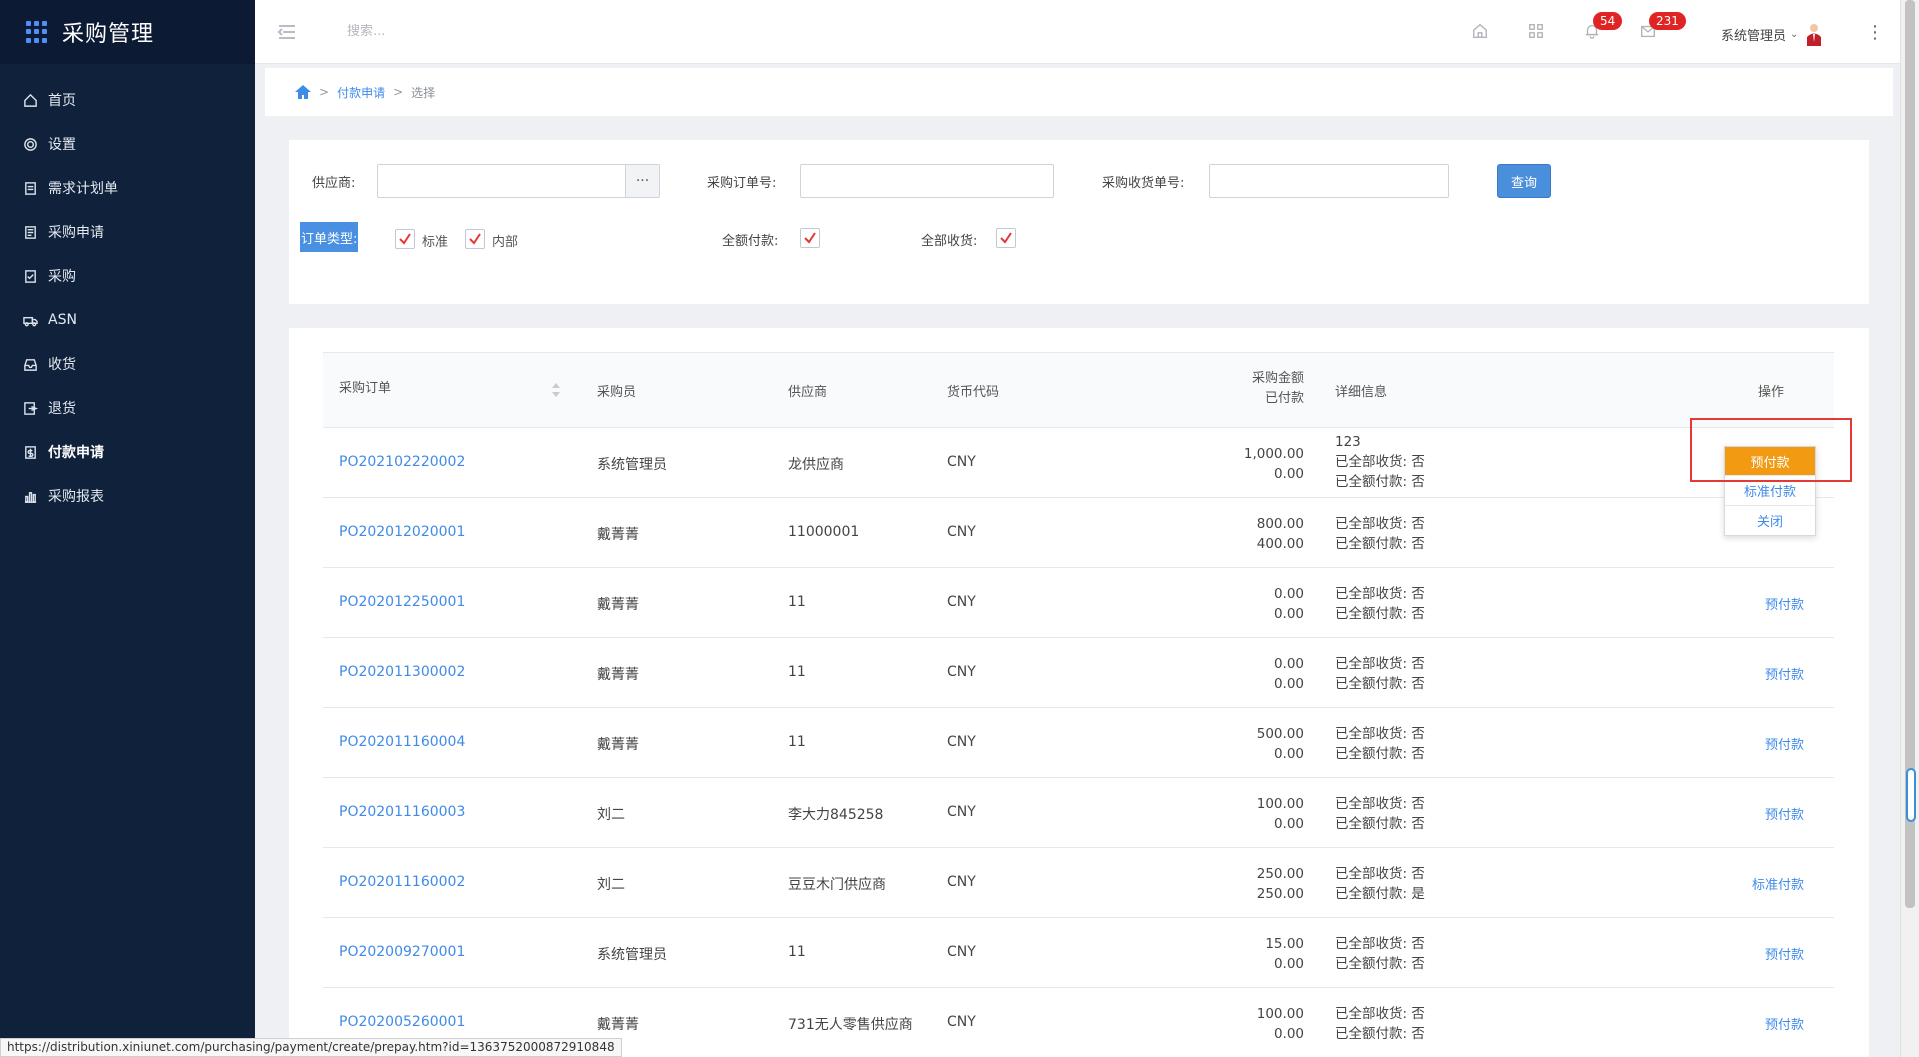 This screenshot has width=1919, height=1057. What do you see at coordinates (1524, 181) in the screenshot?
I see `query-button: 查询` at bounding box center [1524, 181].